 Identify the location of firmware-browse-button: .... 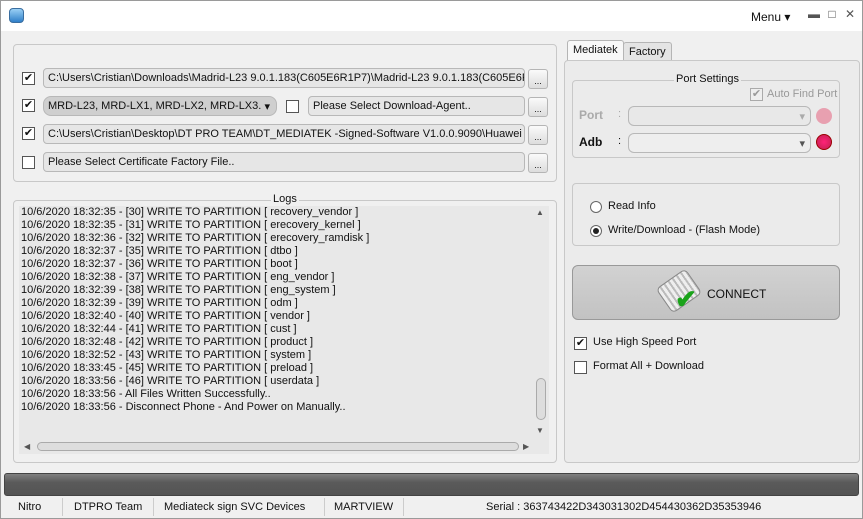
(538, 79).